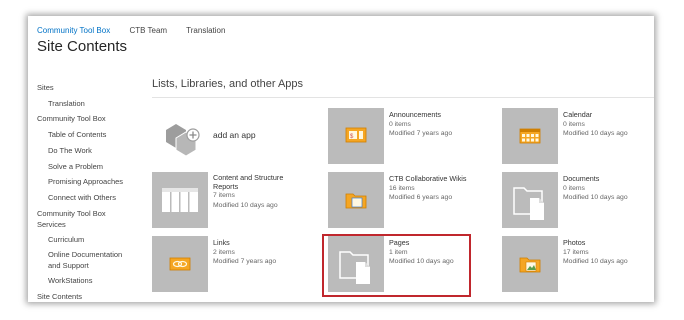  What do you see at coordinates (595, 188) in the screenshot?
I see `tile-info-documents: Documents 0 items Modified 10 days ago` at bounding box center [595, 188].